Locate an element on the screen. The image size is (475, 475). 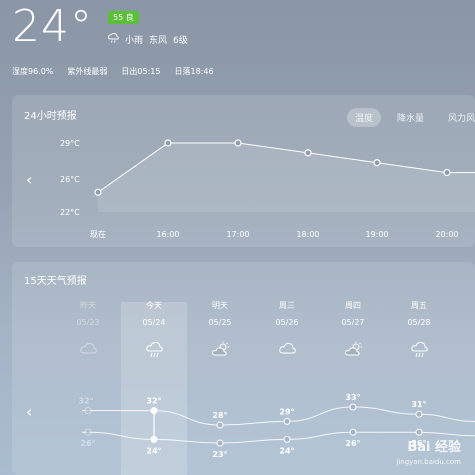
watermark-url: jingyan.baidu.com is located at coordinates (428, 462).